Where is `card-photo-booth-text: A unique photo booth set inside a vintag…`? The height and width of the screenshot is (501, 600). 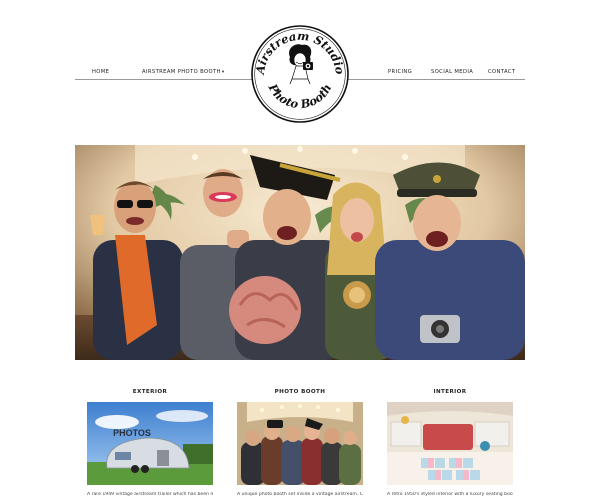
card-photo-booth-text: A unique photo booth set inside a vintag… is located at coordinates (300, 494).